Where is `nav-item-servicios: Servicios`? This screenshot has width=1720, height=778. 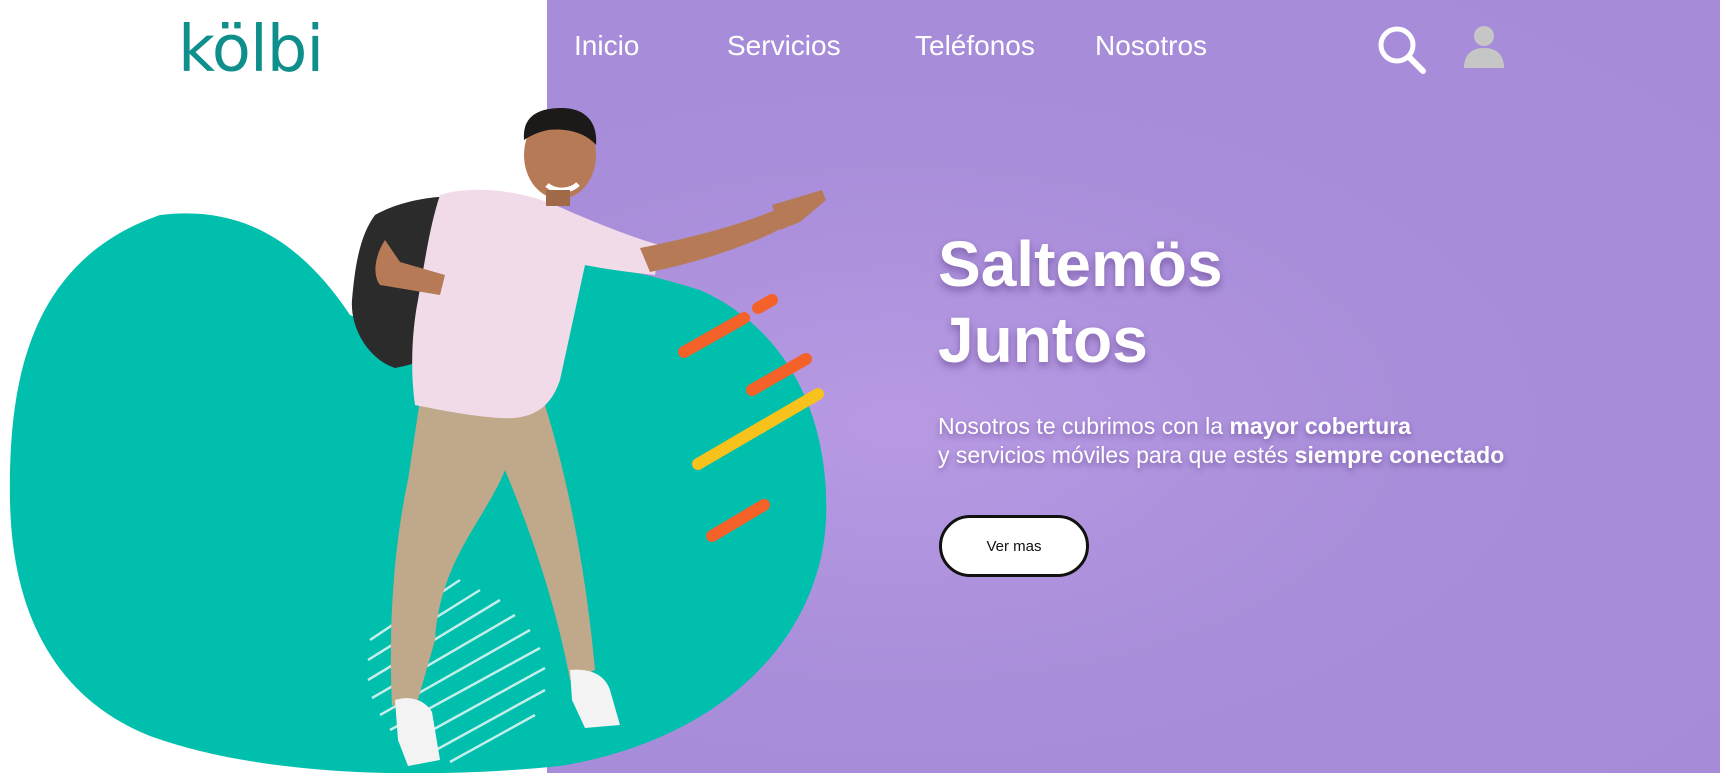
nav-item-servicios: Servicios is located at coordinates (784, 46).